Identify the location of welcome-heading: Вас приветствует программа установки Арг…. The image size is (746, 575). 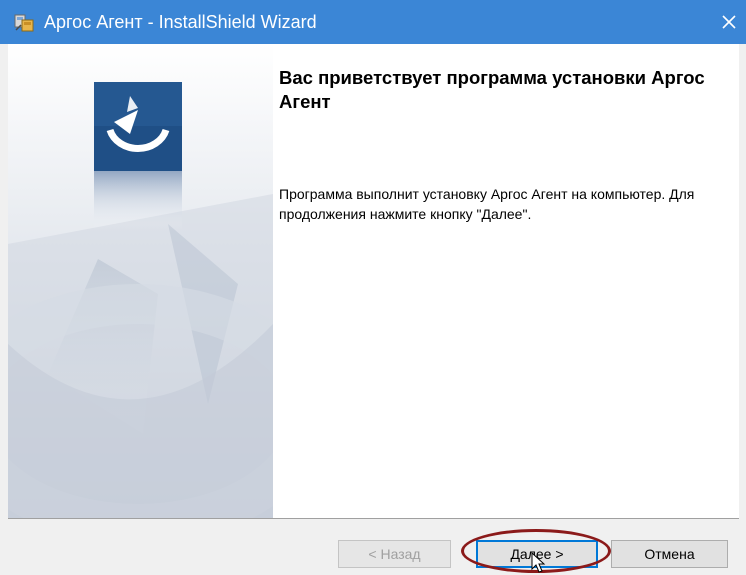
(492, 89).